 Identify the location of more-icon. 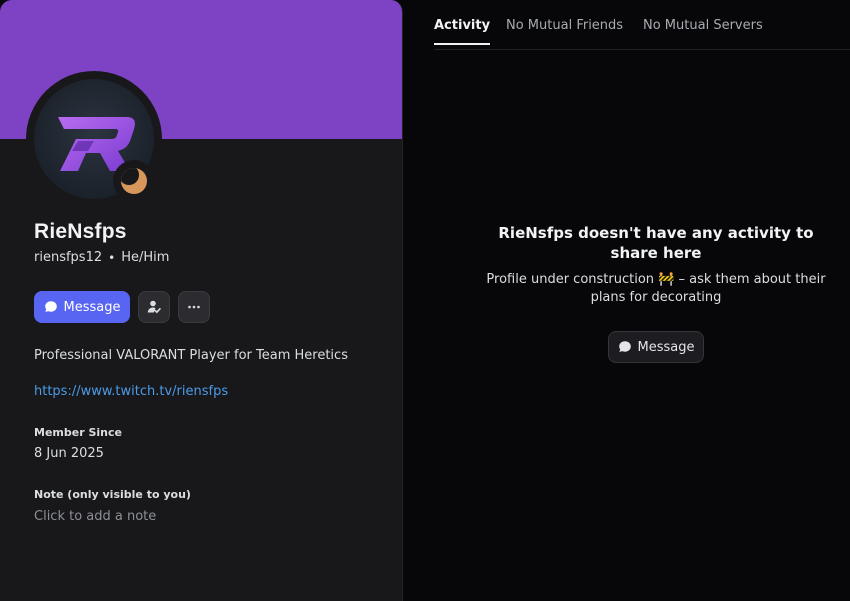
(194, 307).